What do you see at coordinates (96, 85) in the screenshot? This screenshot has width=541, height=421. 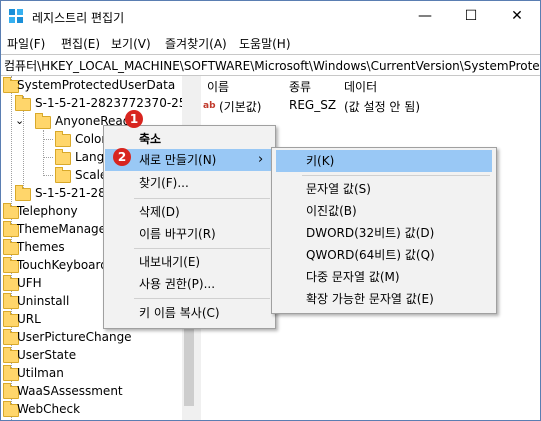 I see `tree-node-label: SystemProtectedUserData` at bounding box center [96, 85].